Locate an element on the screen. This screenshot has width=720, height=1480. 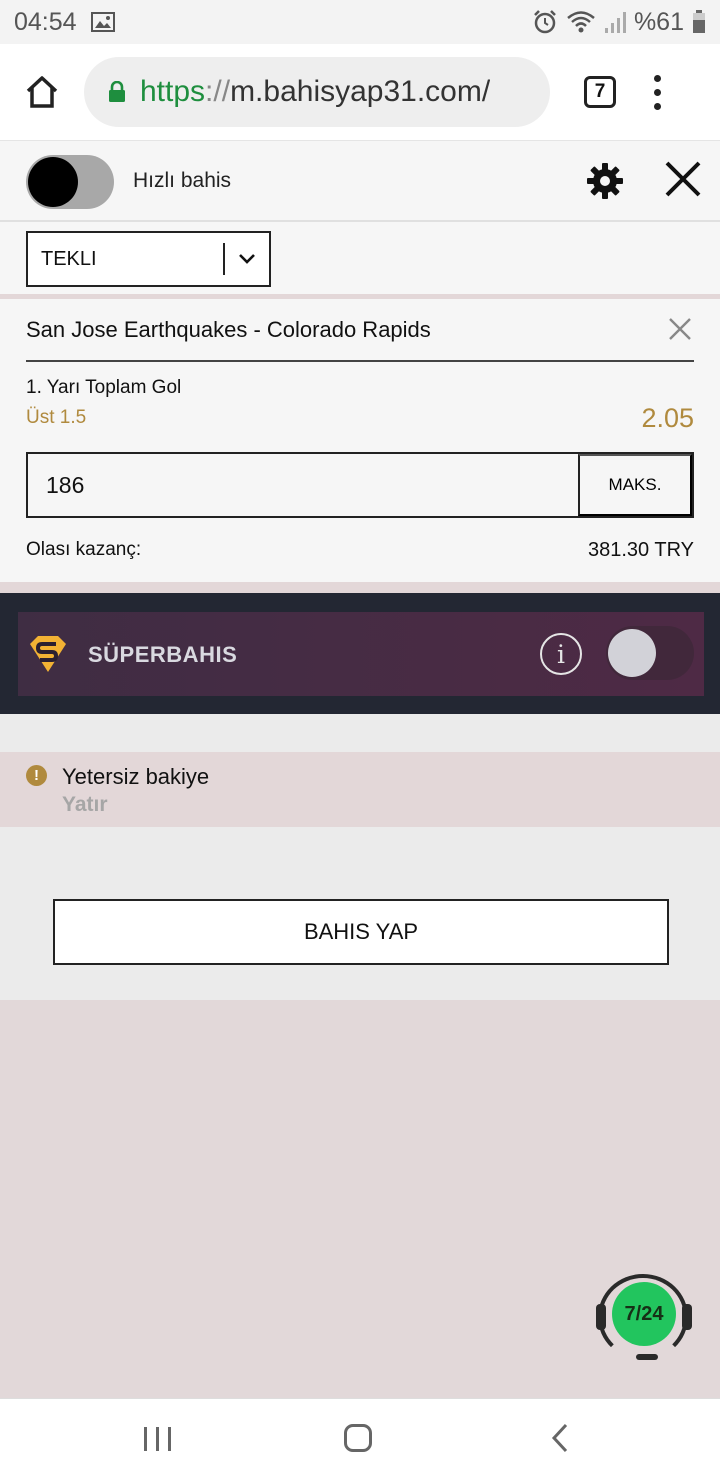
match-title: San Jose Earthquakes - Colorado Rapids is located at coordinates (228, 329).